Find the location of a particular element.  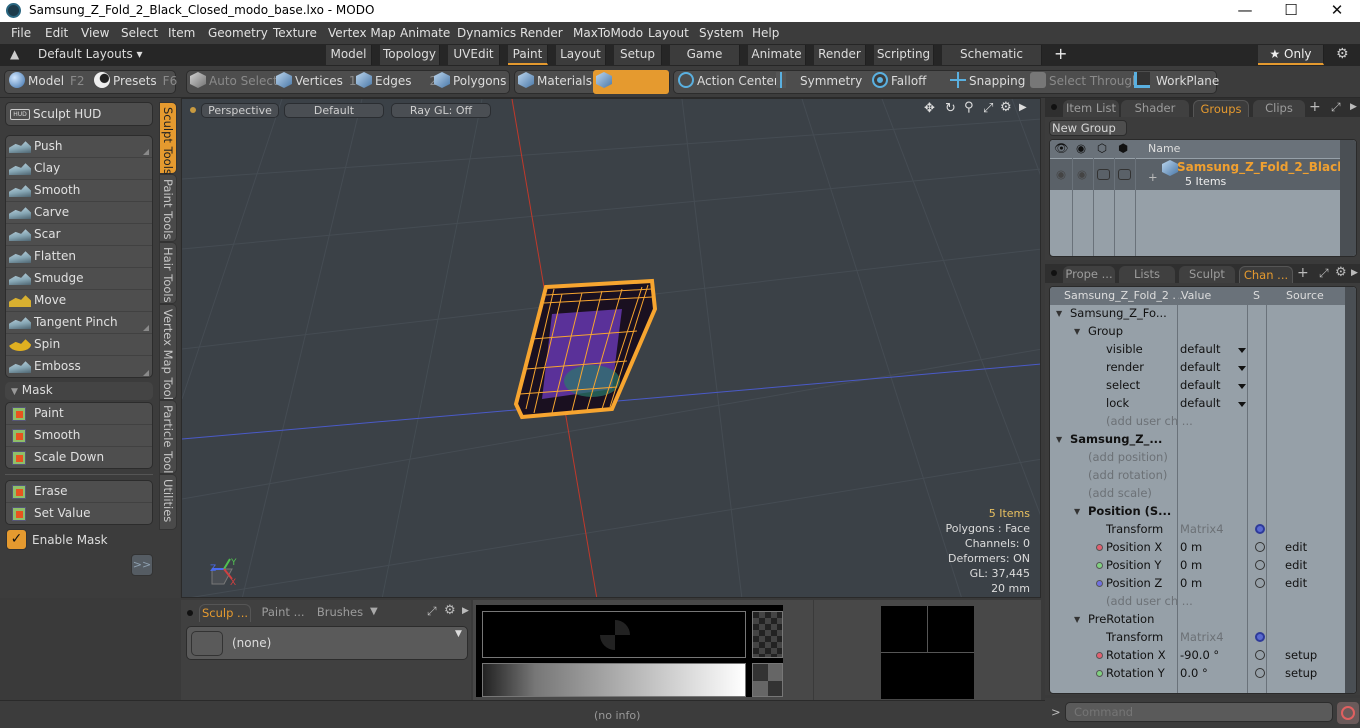

menu-geometry: Geometry is located at coordinates (238, 33).